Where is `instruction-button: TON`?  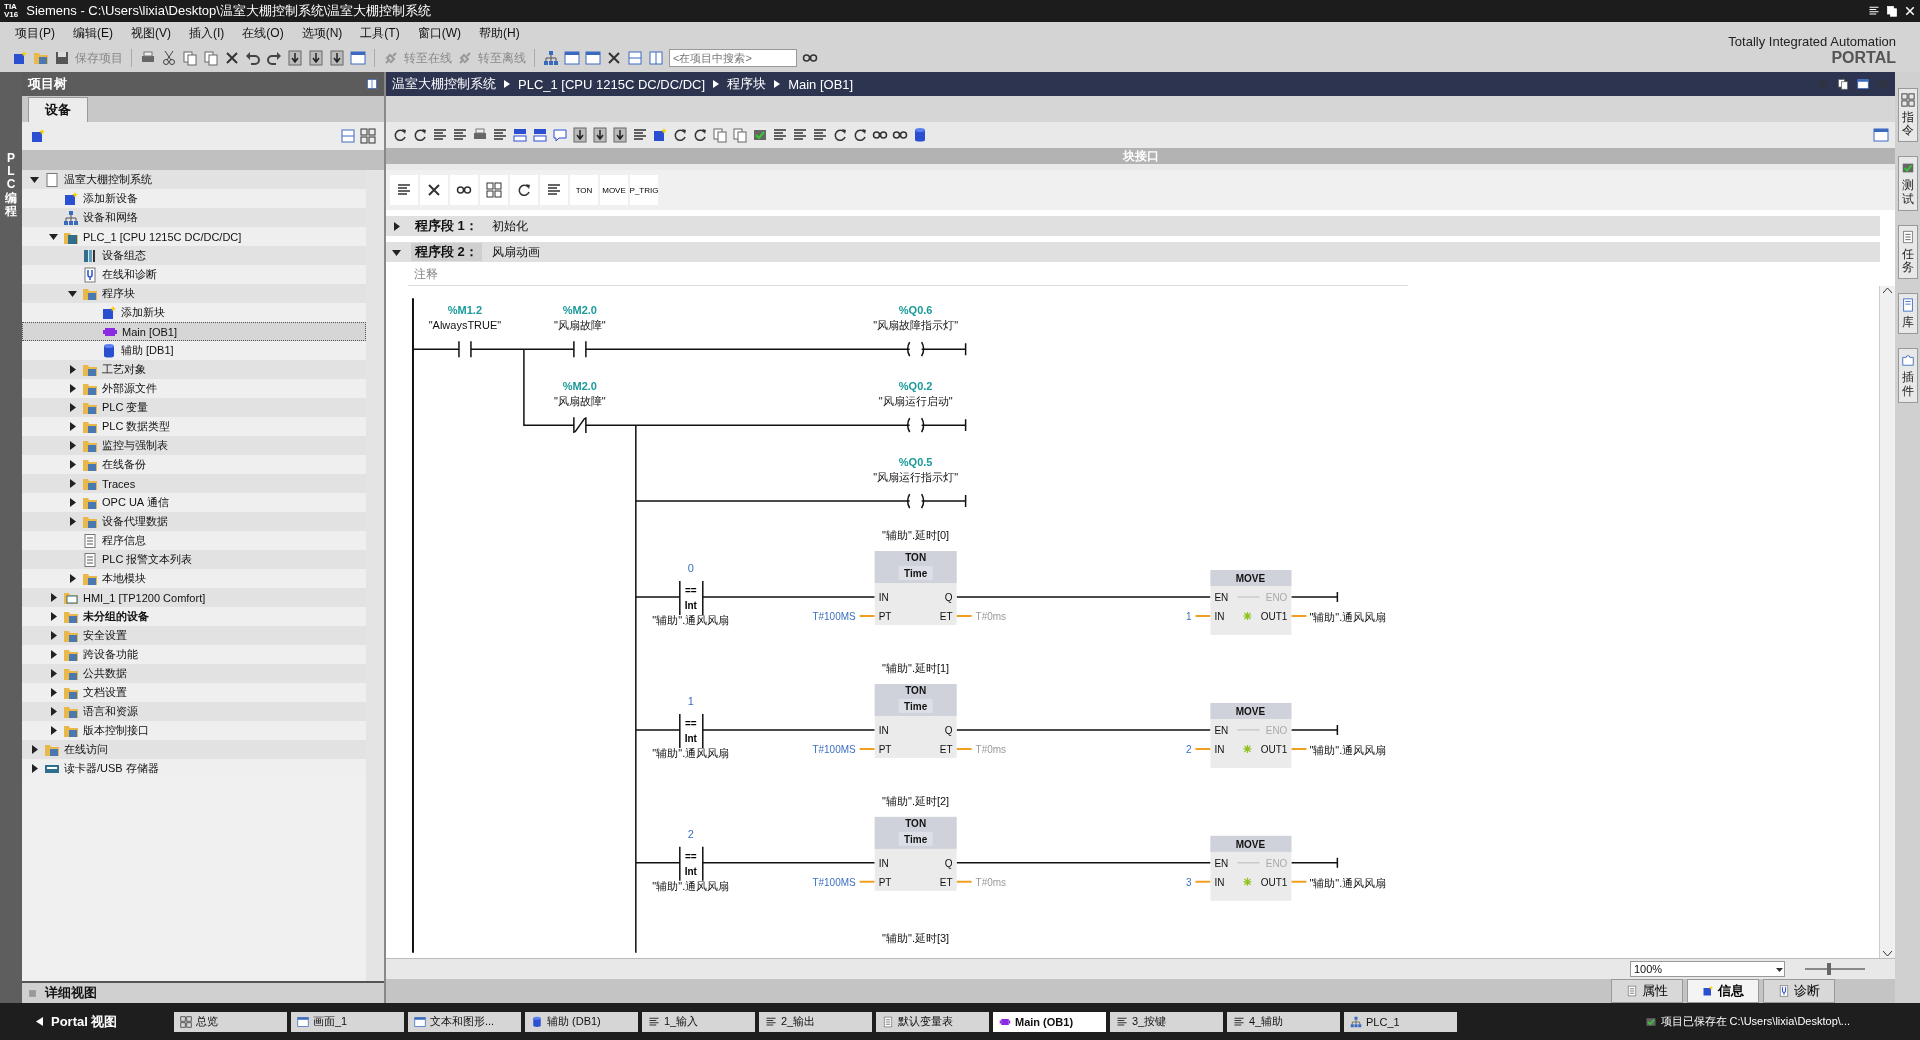 instruction-button: TON is located at coordinates (584, 190).